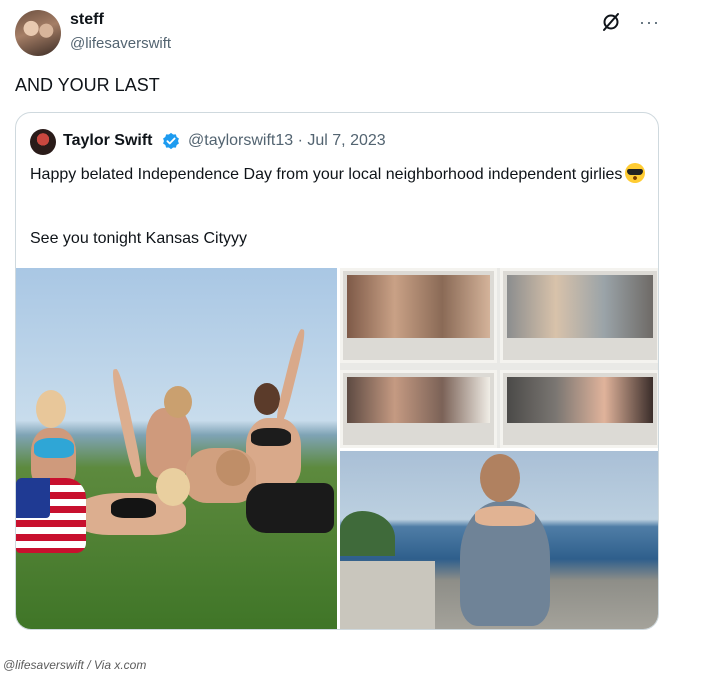 This screenshot has height=692, width=706. I want to click on author-handle: @lifesaverswift, so click(120, 43).